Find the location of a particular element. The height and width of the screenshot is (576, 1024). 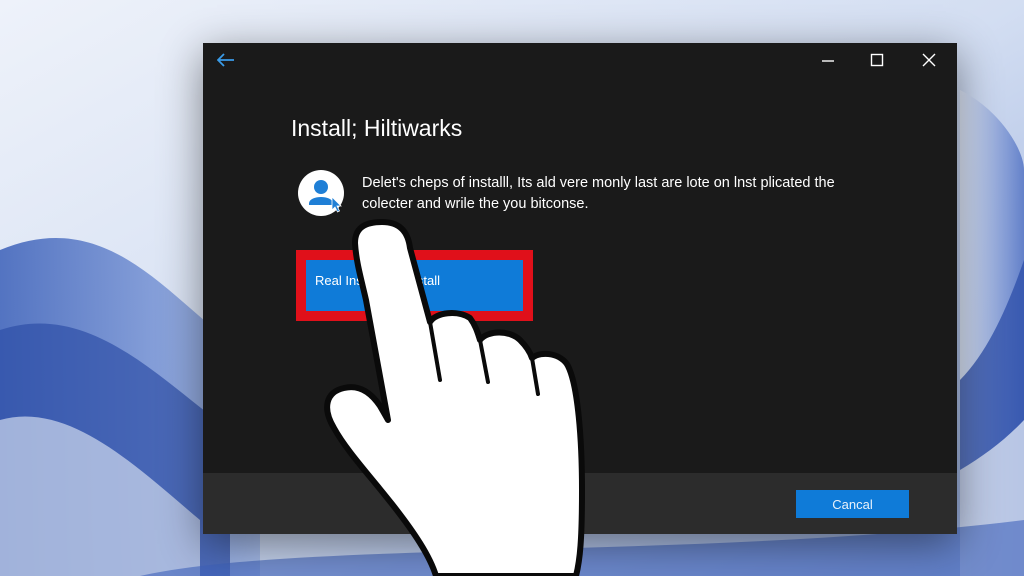

user-avatar is located at coordinates (321, 193).